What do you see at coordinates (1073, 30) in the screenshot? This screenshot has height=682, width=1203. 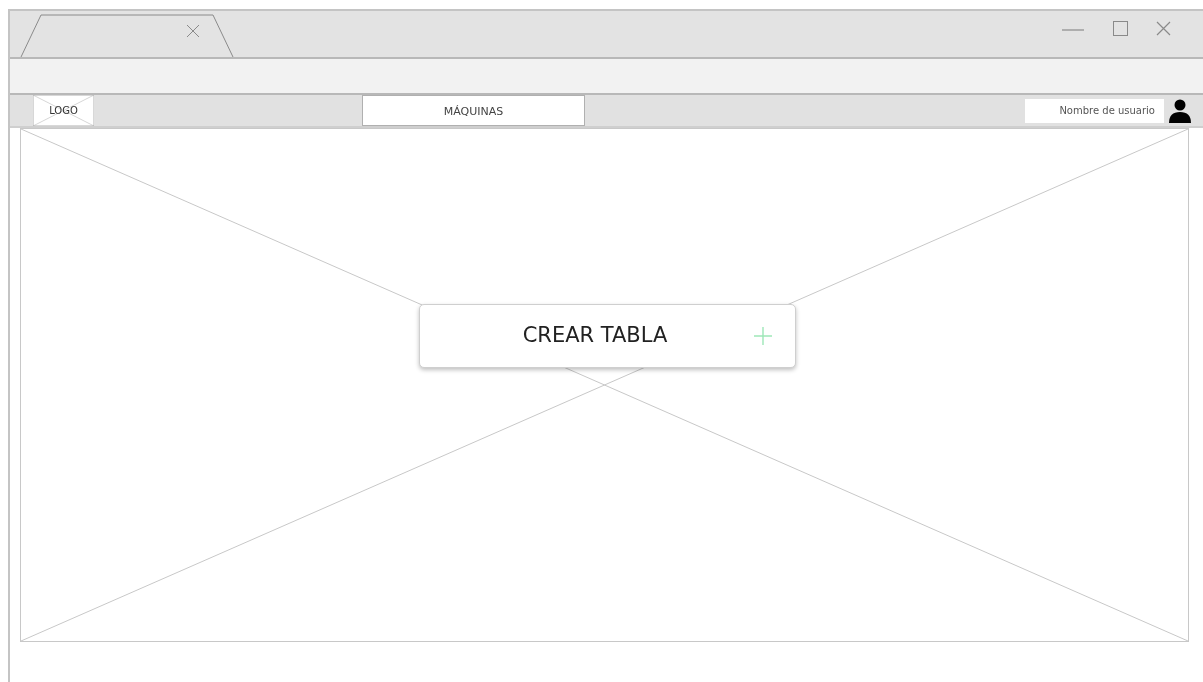 I see `minimize-icon` at bounding box center [1073, 30].